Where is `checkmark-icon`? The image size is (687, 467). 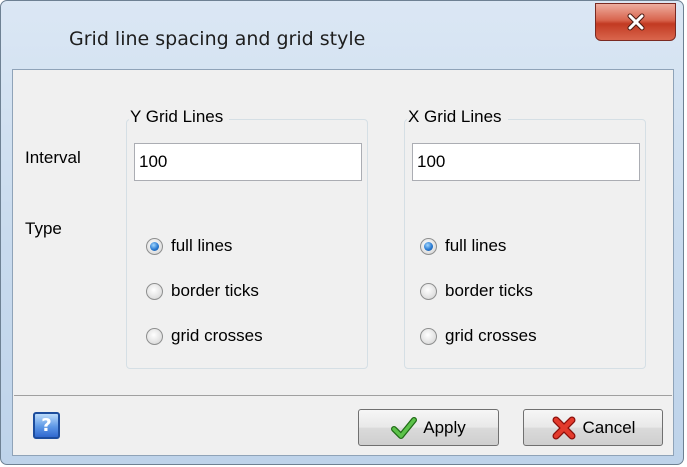 checkmark-icon is located at coordinates (404, 427).